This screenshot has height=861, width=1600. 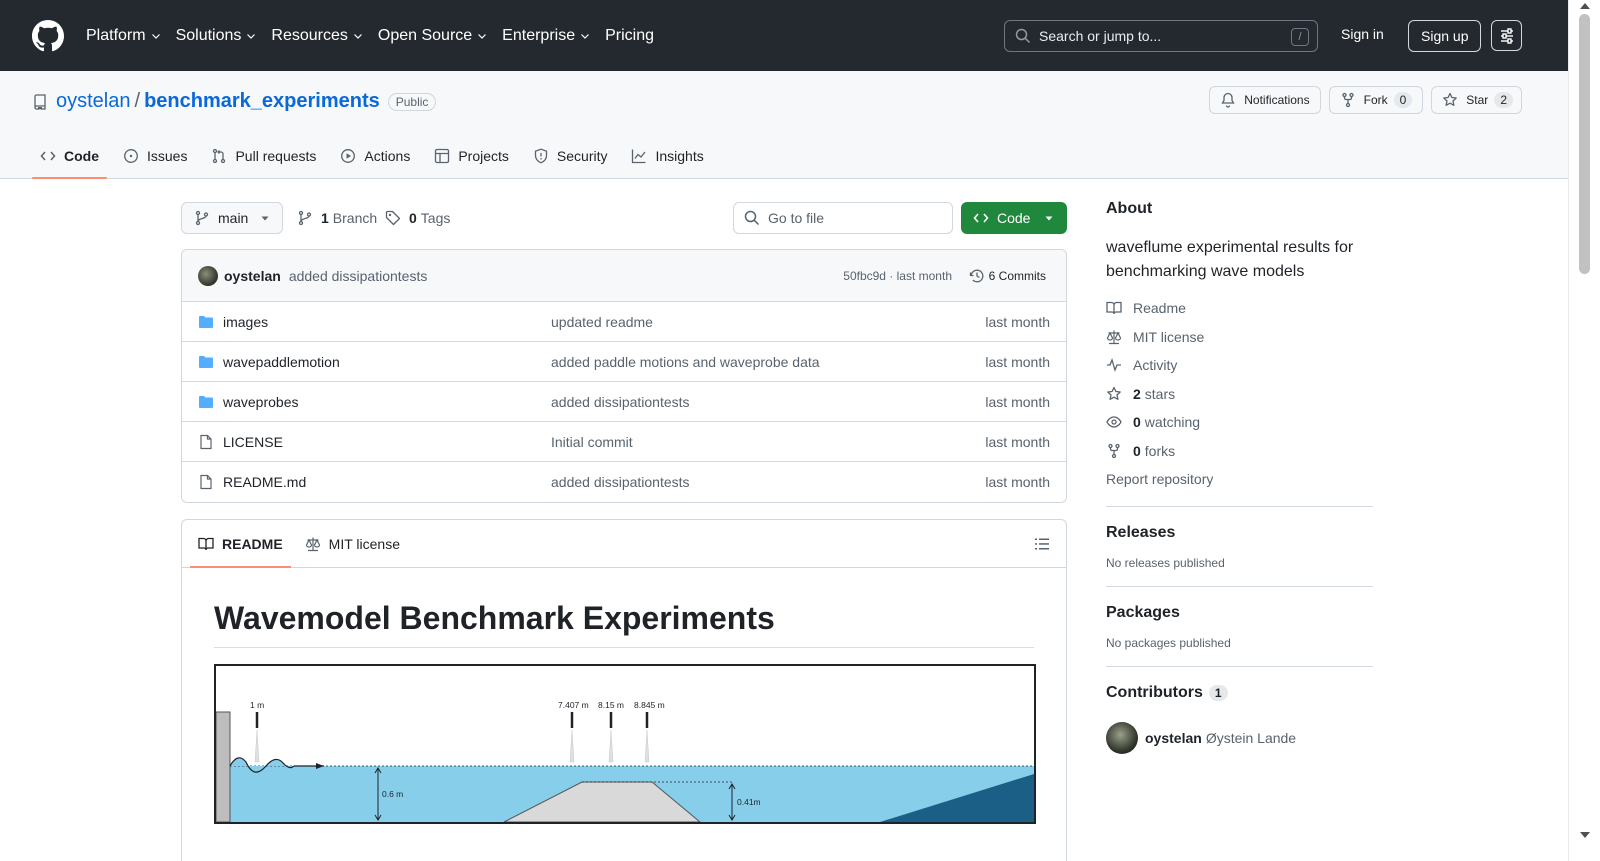 I want to click on nav-platform: Platform, so click(x=124, y=36).